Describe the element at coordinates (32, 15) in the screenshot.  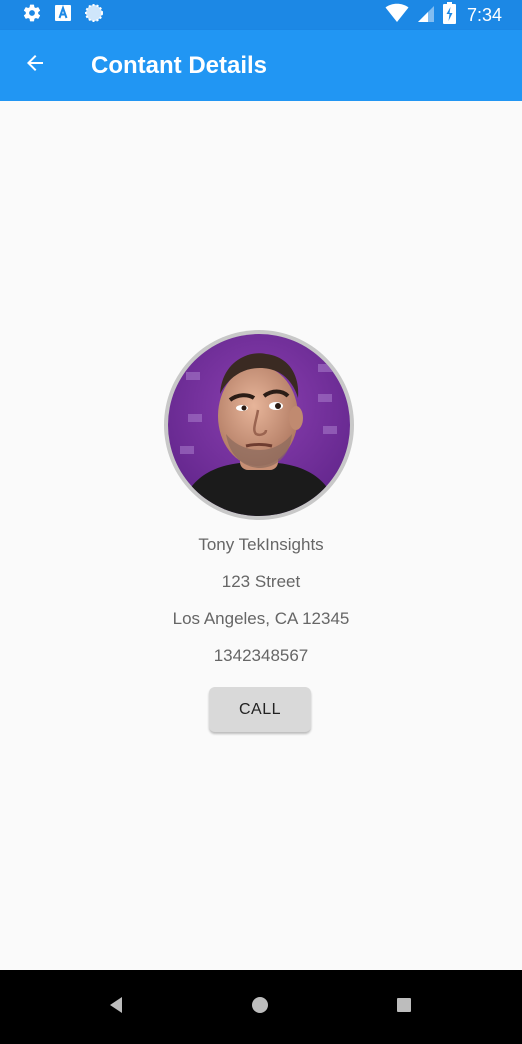
I see `settings-icon` at that location.